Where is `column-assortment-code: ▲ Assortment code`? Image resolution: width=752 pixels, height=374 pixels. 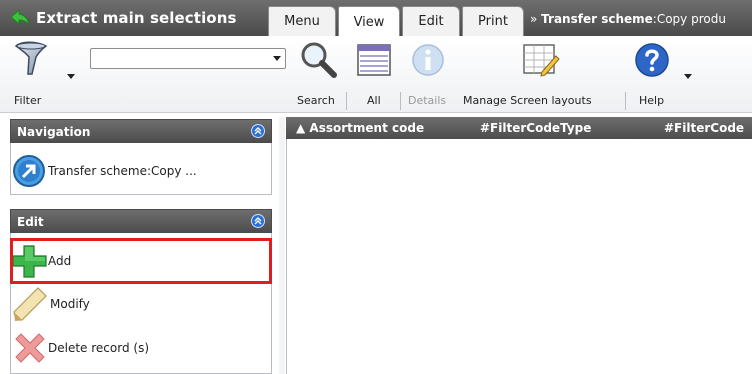 column-assortment-code: ▲ Assortment code is located at coordinates (360, 128).